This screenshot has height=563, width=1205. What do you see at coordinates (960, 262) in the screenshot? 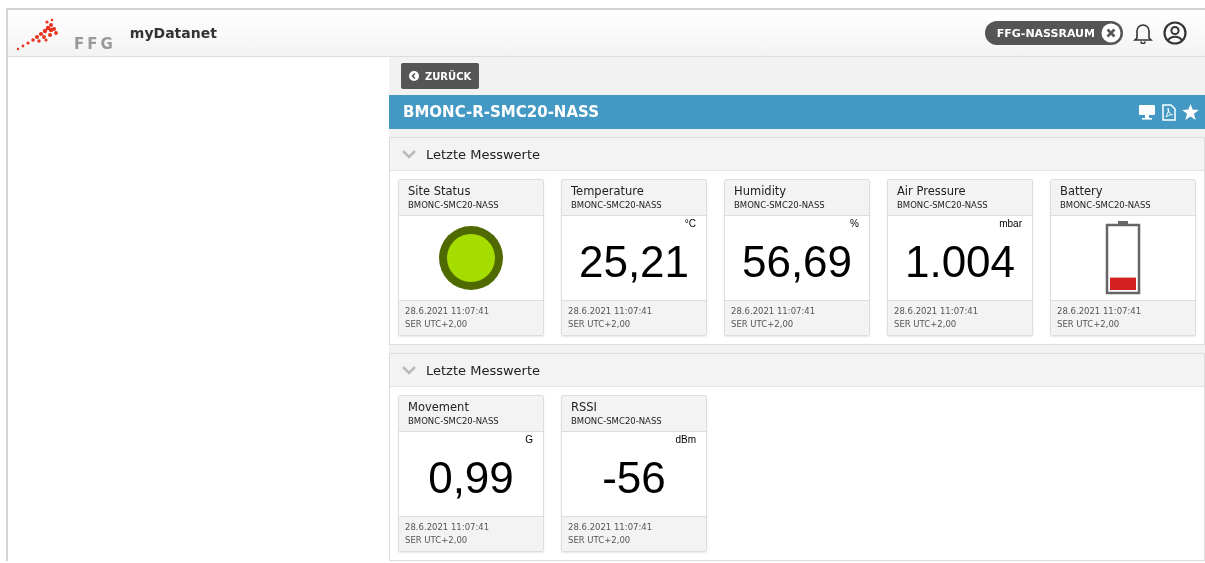
I see `measurement-value: 1.004` at bounding box center [960, 262].